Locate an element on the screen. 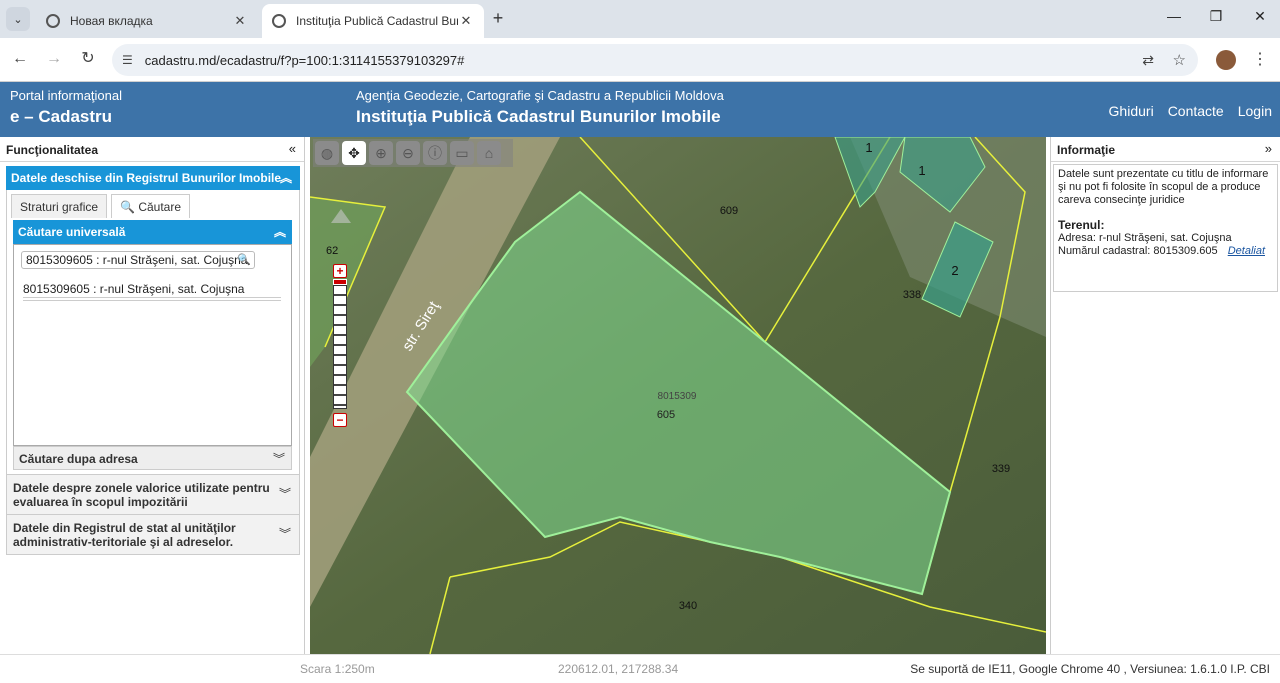 The image size is (1280, 683). nav-login-link: Login is located at coordinates (1255, 111).